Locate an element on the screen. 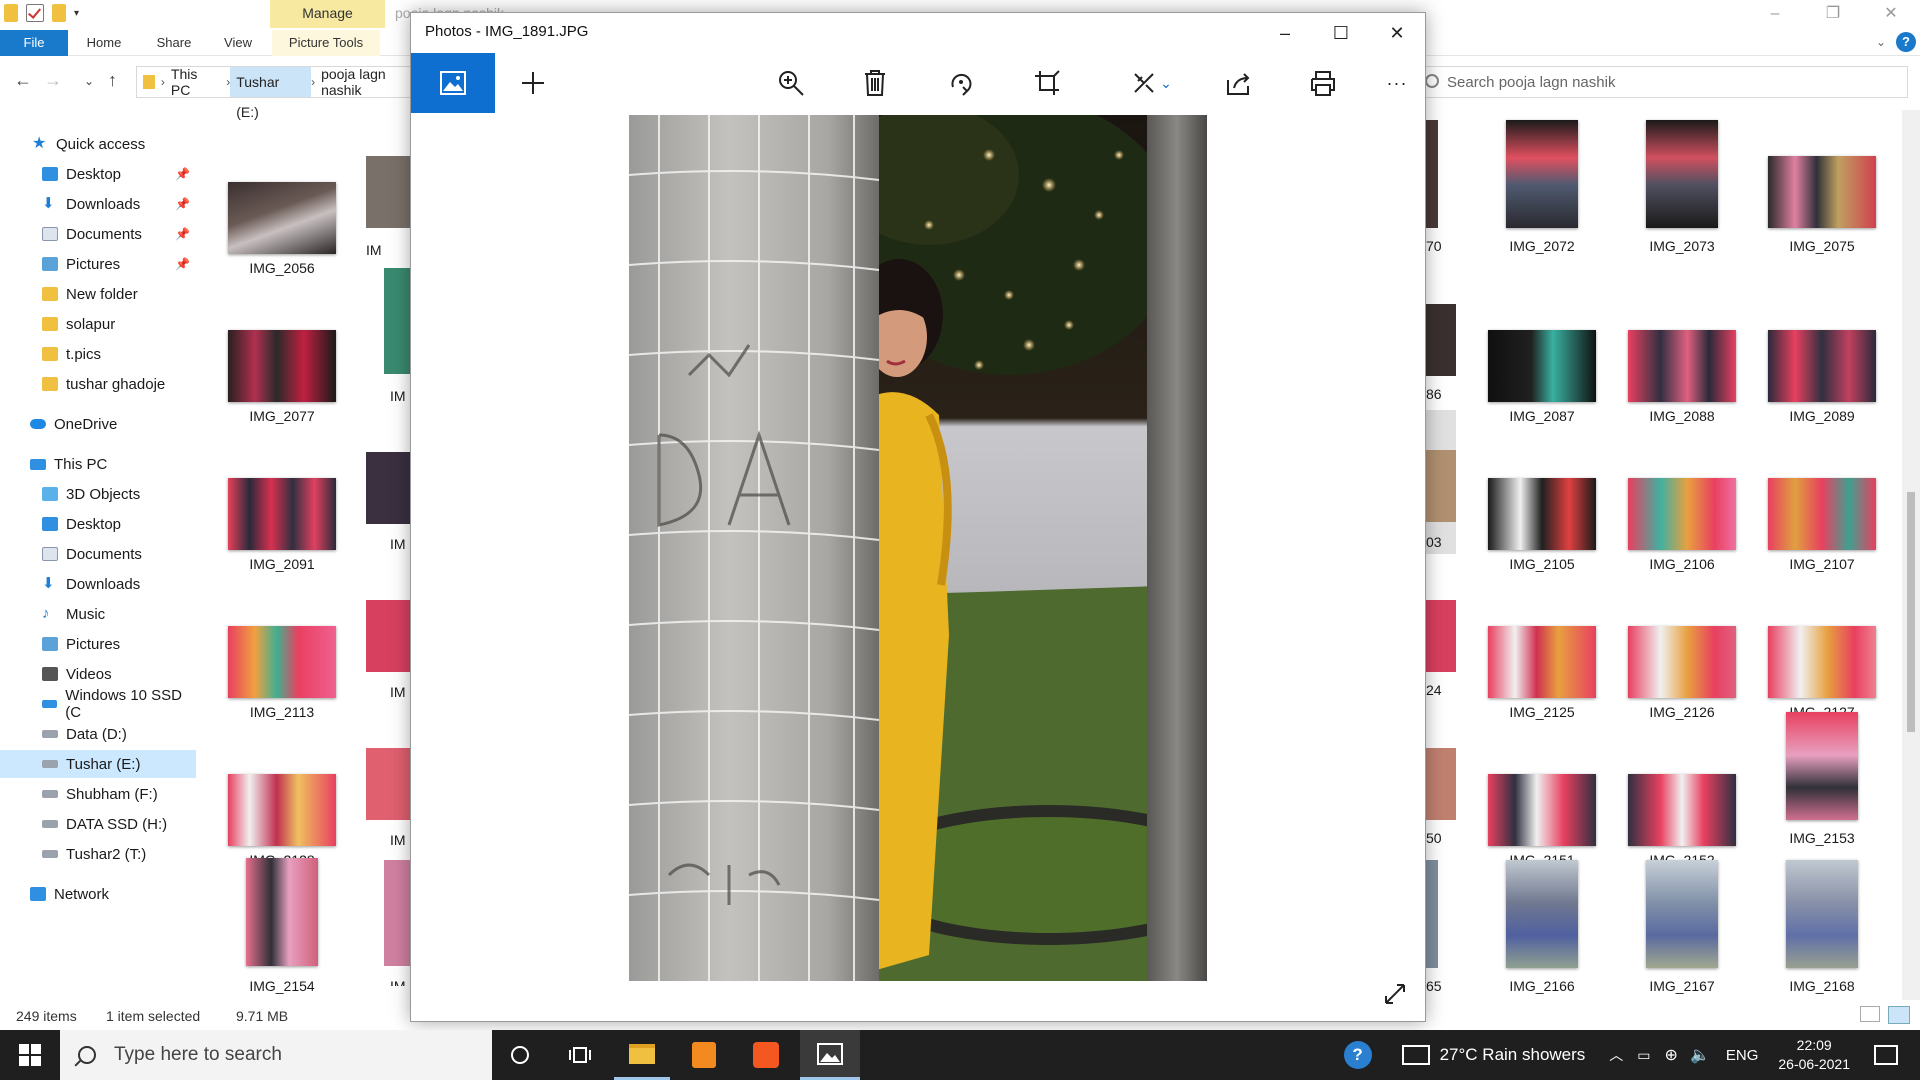 This screenshot has width=1920, height=1080. nav-quick-access: ★ Quick access is located at coordinates (98, 144).